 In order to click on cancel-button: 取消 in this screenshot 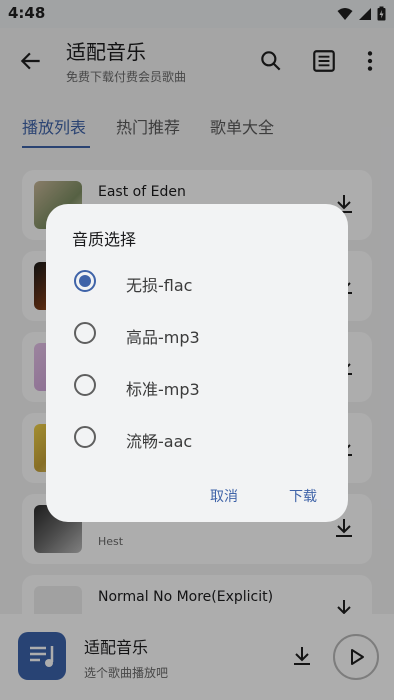, I will do `click(224, 496)`.